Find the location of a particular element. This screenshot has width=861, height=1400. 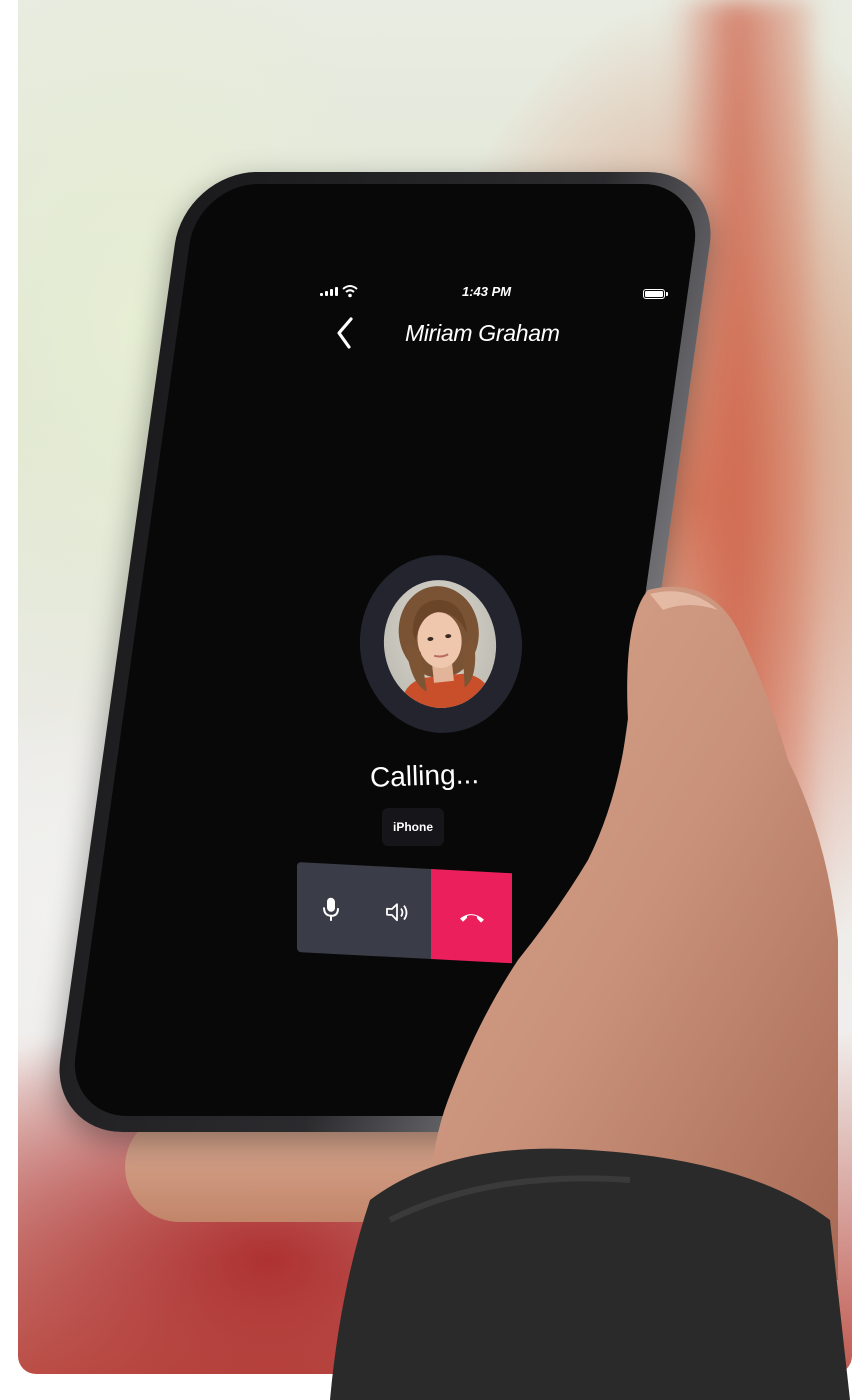

contact-name: Miriam Graham is located at coordinates (482, 333).